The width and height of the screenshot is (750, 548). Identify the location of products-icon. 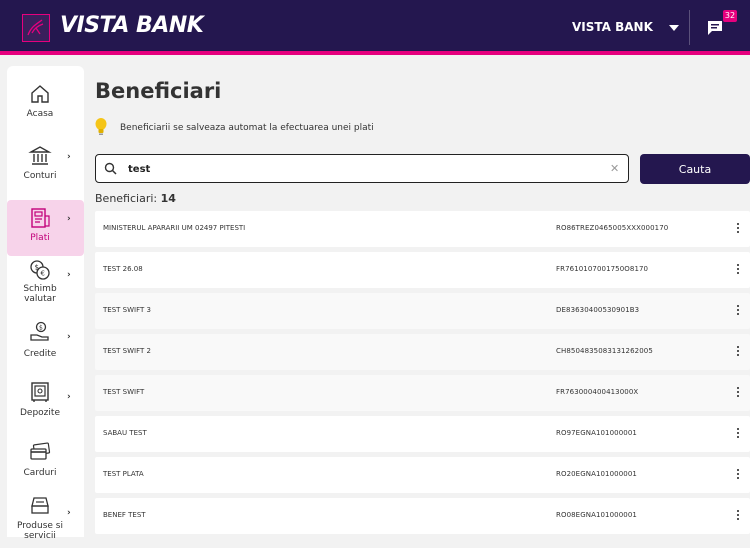
(40, 505).